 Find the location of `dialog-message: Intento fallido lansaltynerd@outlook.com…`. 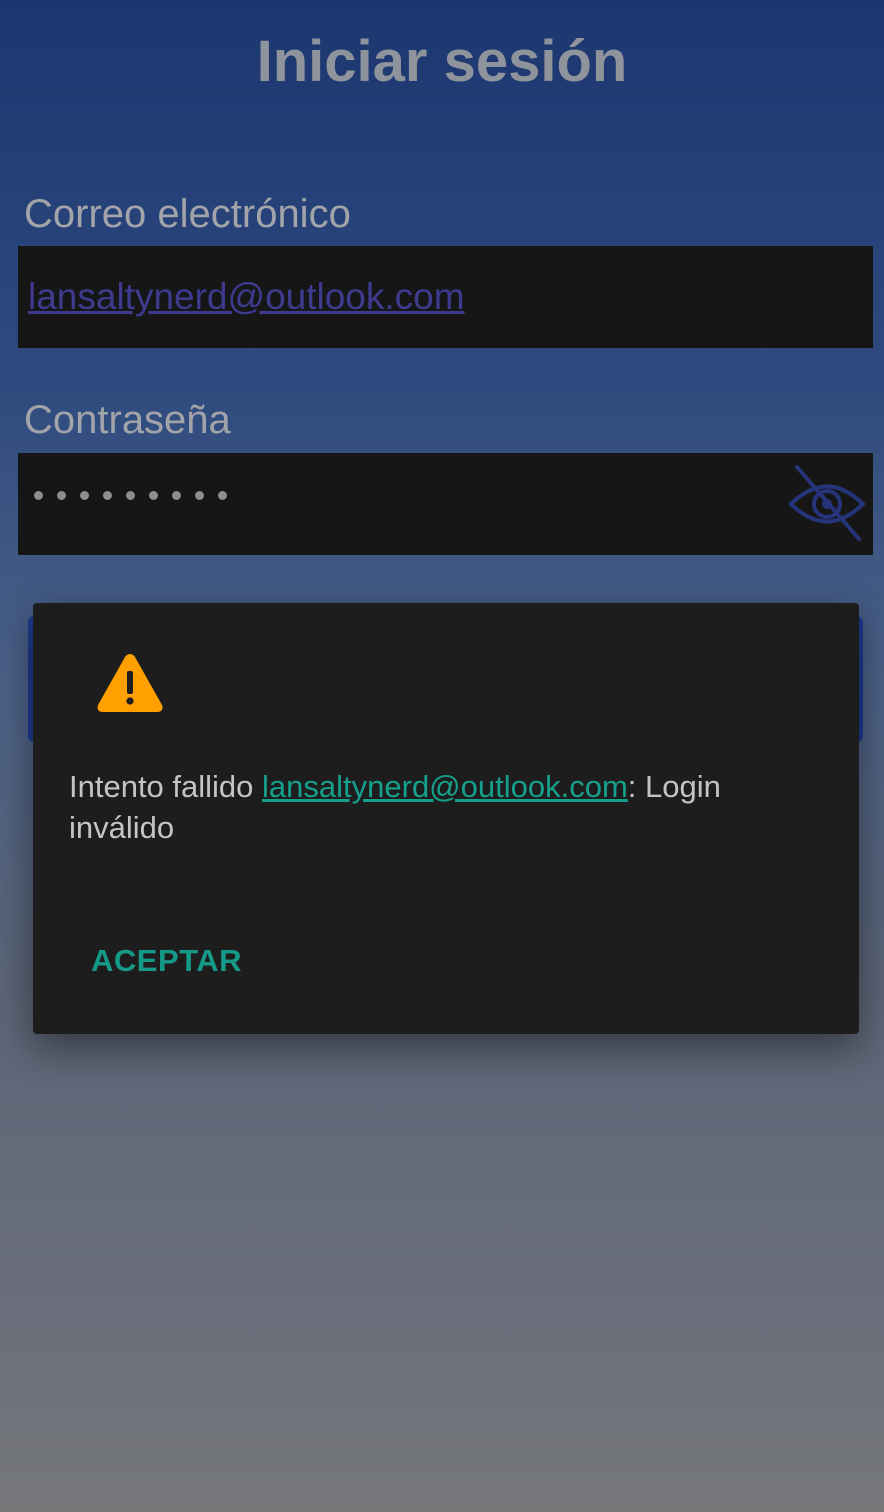

dialog-message: Intento fallido lansaltynerd@outlook.com… is located at coordinates (449, 807).